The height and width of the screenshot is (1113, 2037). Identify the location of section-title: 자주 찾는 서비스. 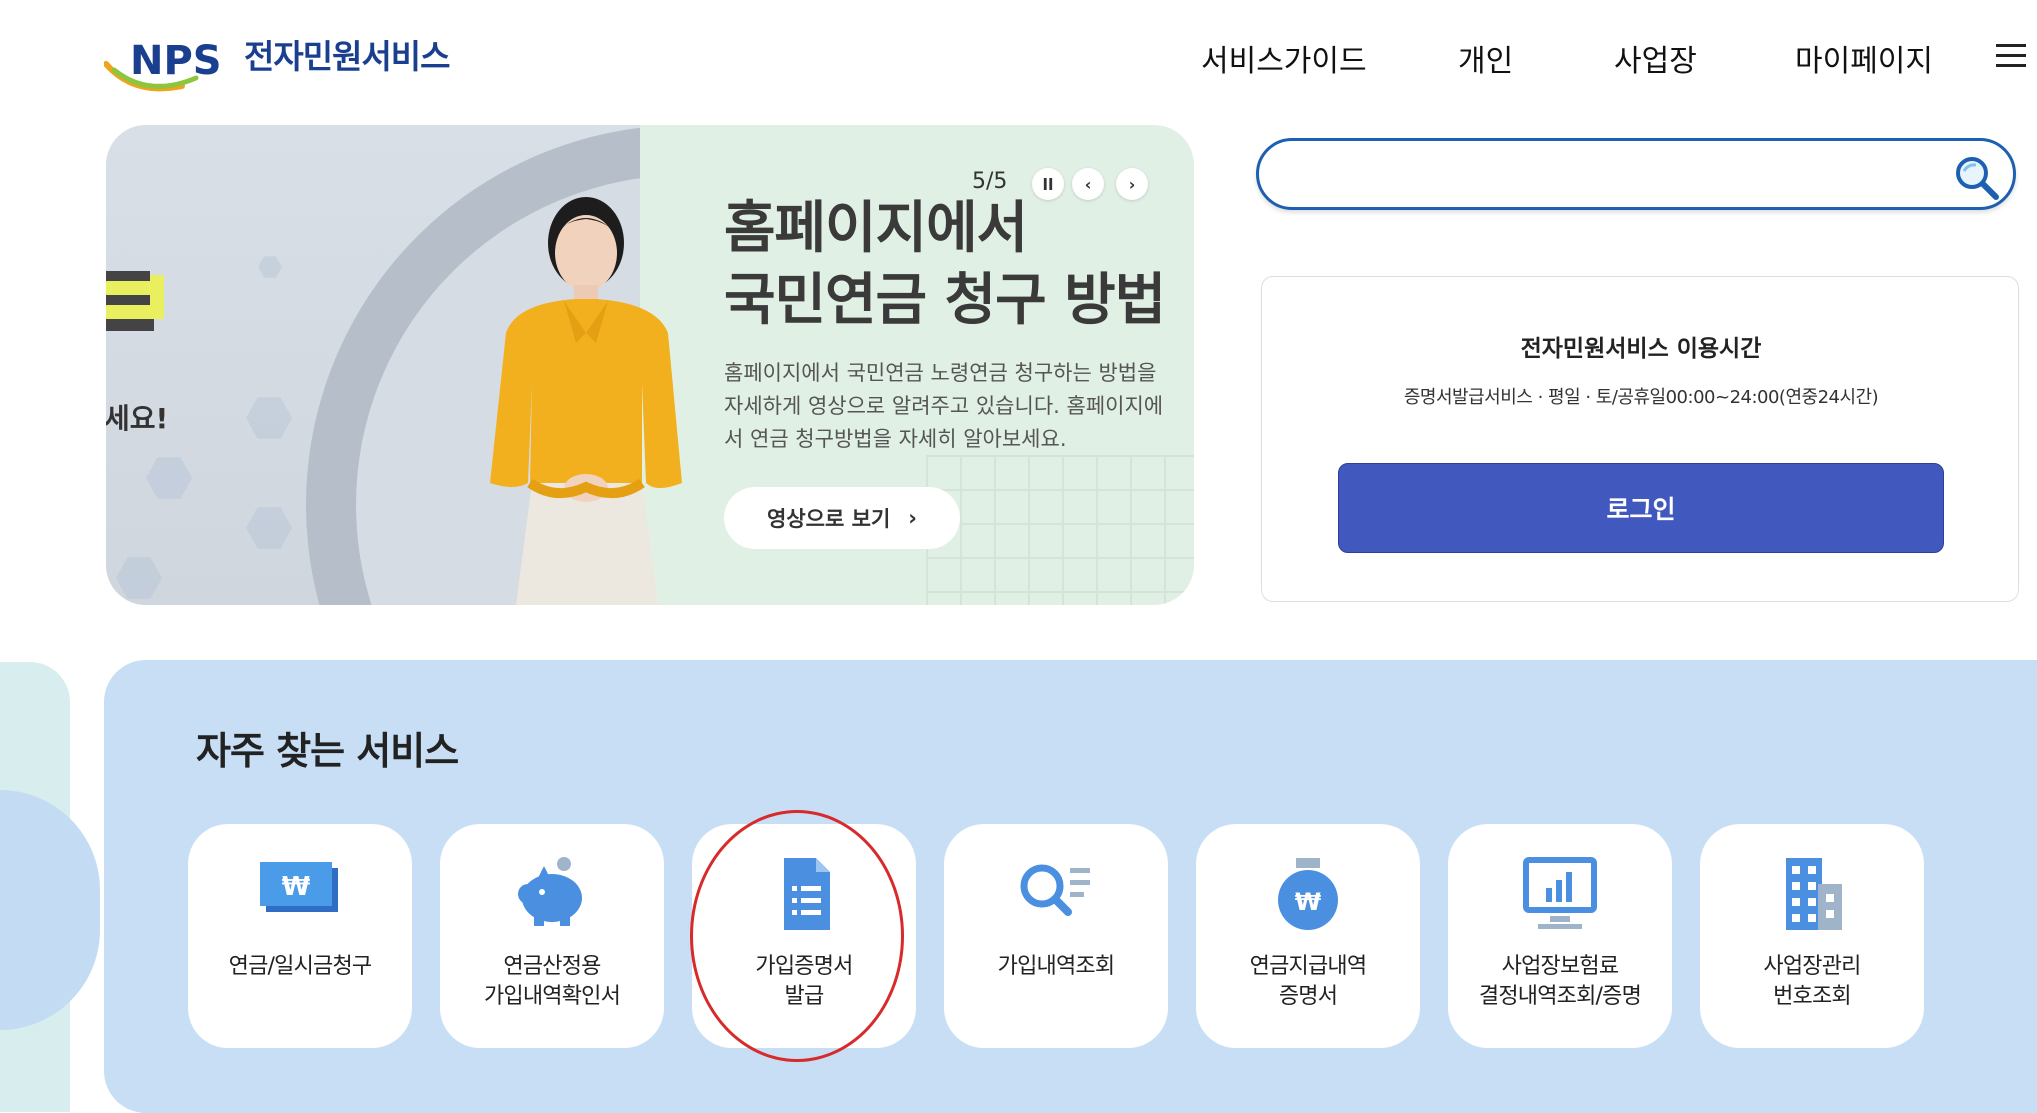
(327, 751).